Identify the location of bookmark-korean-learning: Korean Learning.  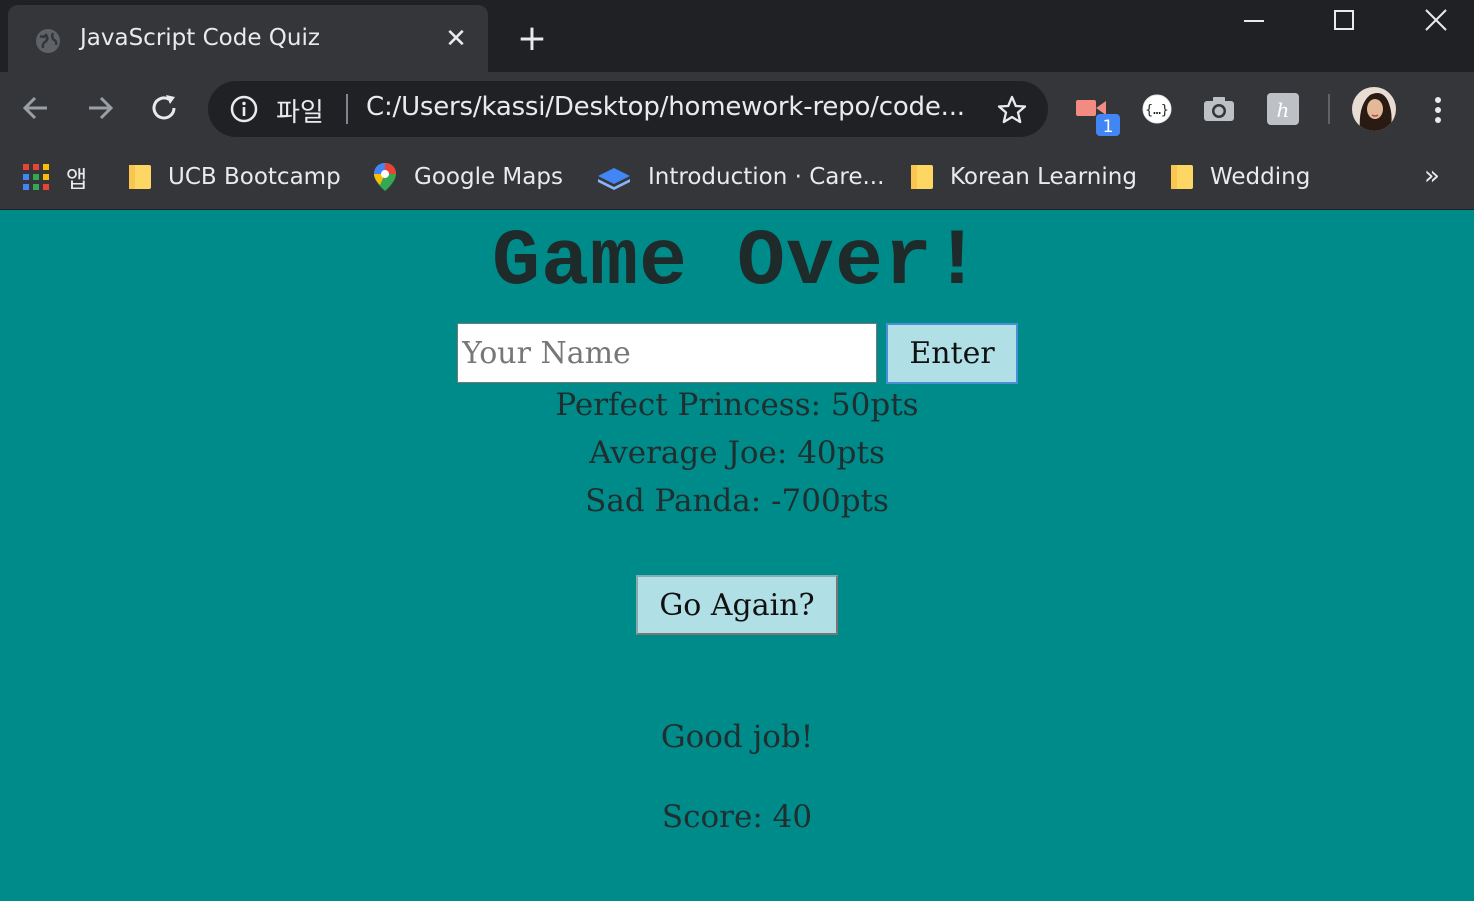
(1023, 177).